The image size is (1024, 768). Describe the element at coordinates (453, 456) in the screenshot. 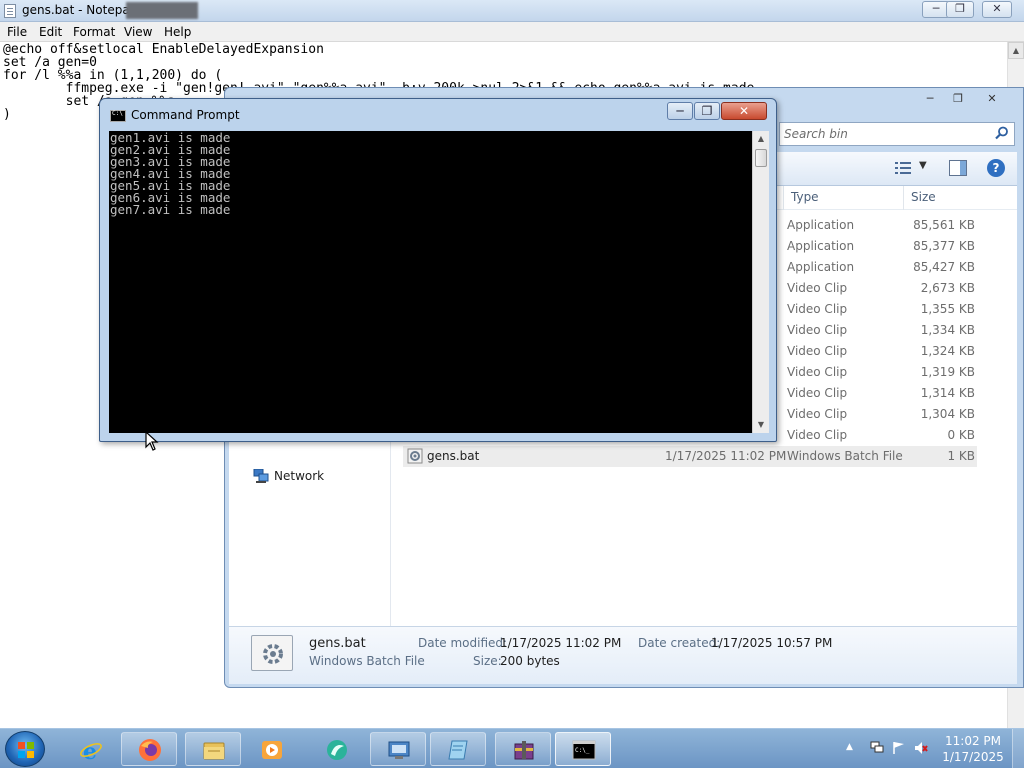

I see `file-name: gens.bat` at that location.